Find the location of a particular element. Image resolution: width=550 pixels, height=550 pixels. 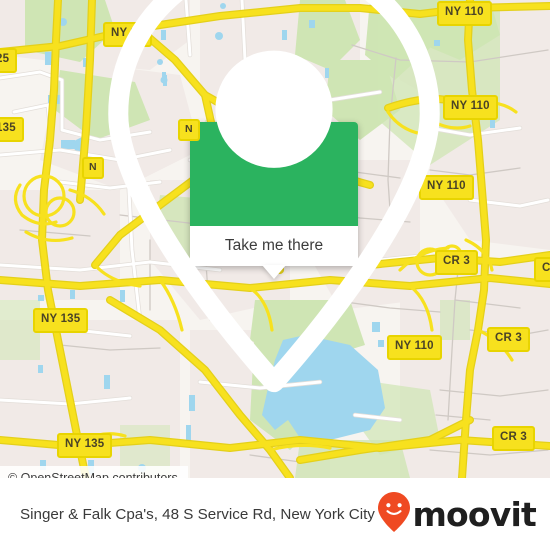

road-shield-n-1: N is located at coordinates (189, 130).